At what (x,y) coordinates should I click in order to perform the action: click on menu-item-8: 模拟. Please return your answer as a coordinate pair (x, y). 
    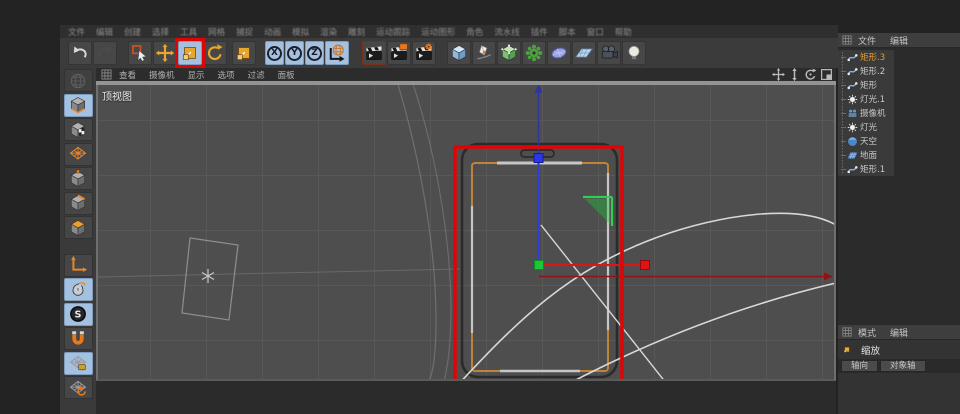
    Looking at the image, I should click on (300, 32).